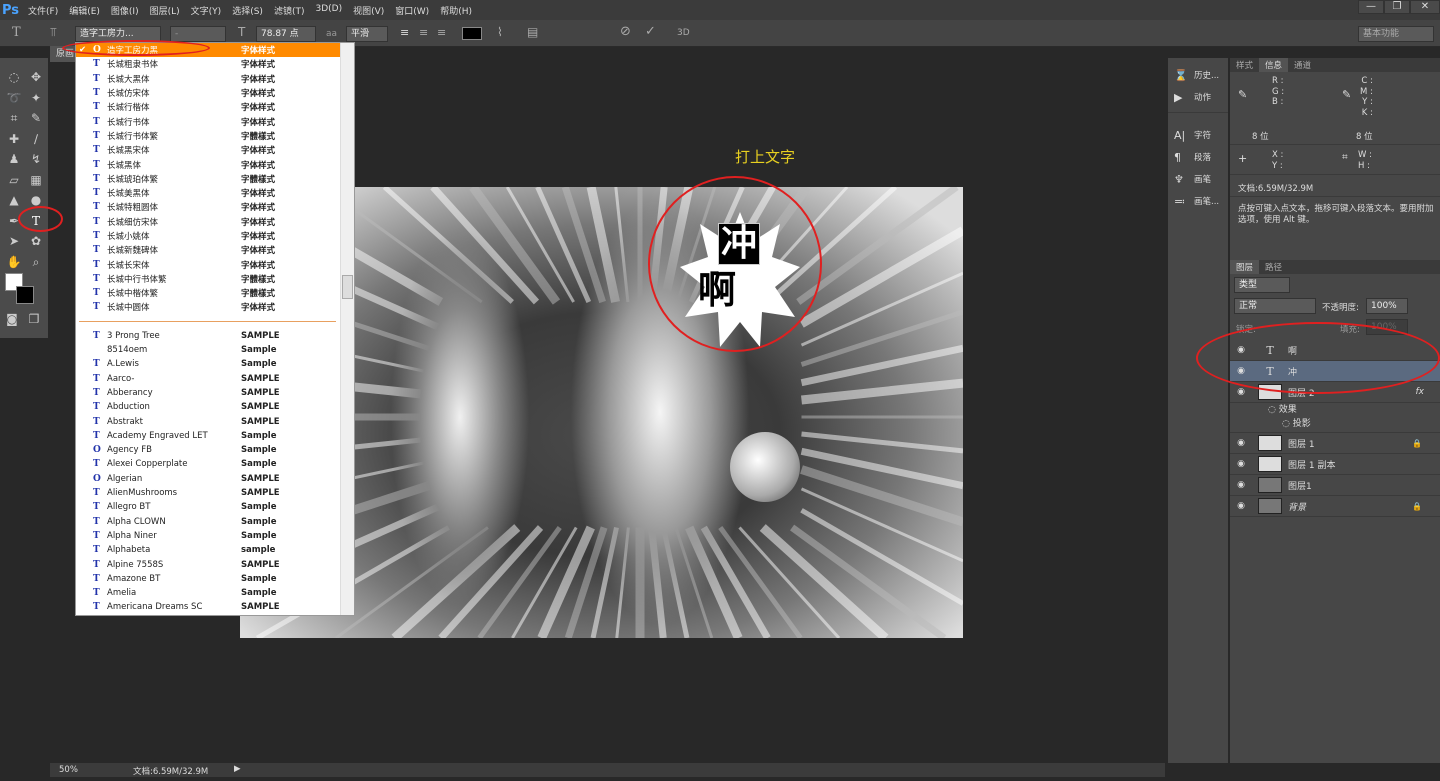 Image resolution: width=1440 pixels, height=781 pixels. What do you see at coordinates (36, 159) in the screenshot?
I see `history-brush-icon: ↯` at bounding box center [36, 159].